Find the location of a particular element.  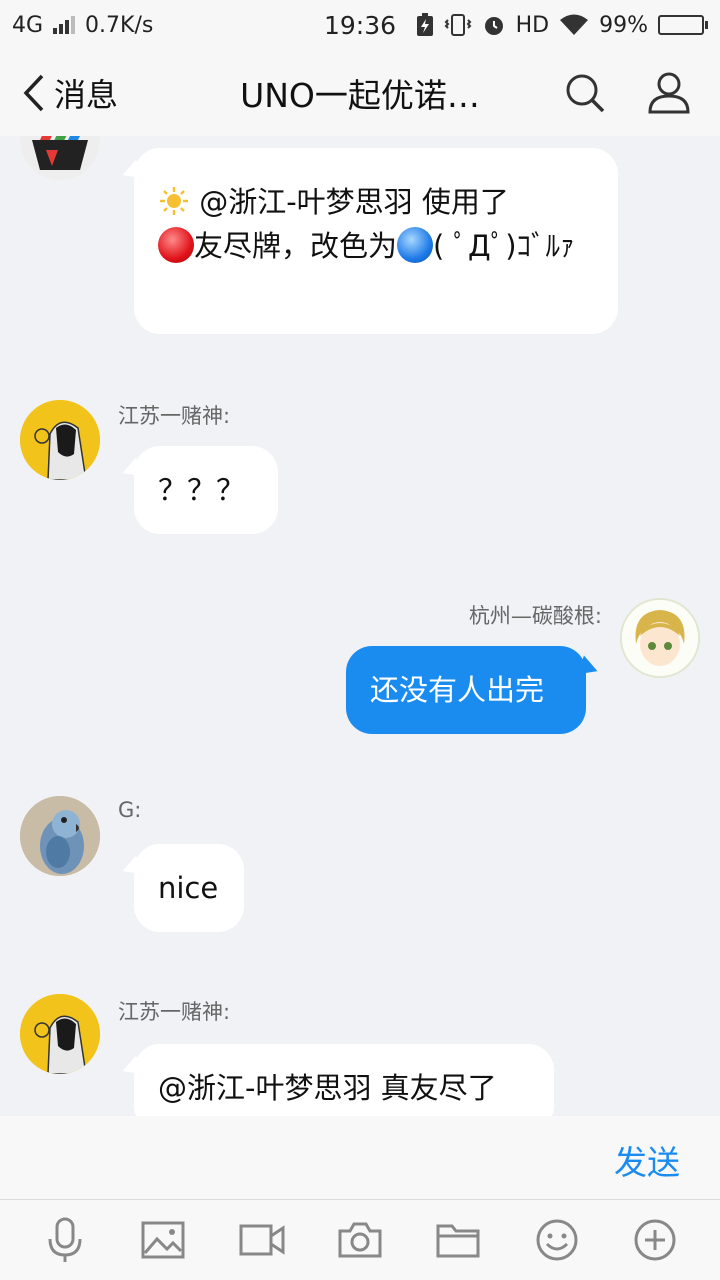

camera-icon is located at coordinates (360, 1240).